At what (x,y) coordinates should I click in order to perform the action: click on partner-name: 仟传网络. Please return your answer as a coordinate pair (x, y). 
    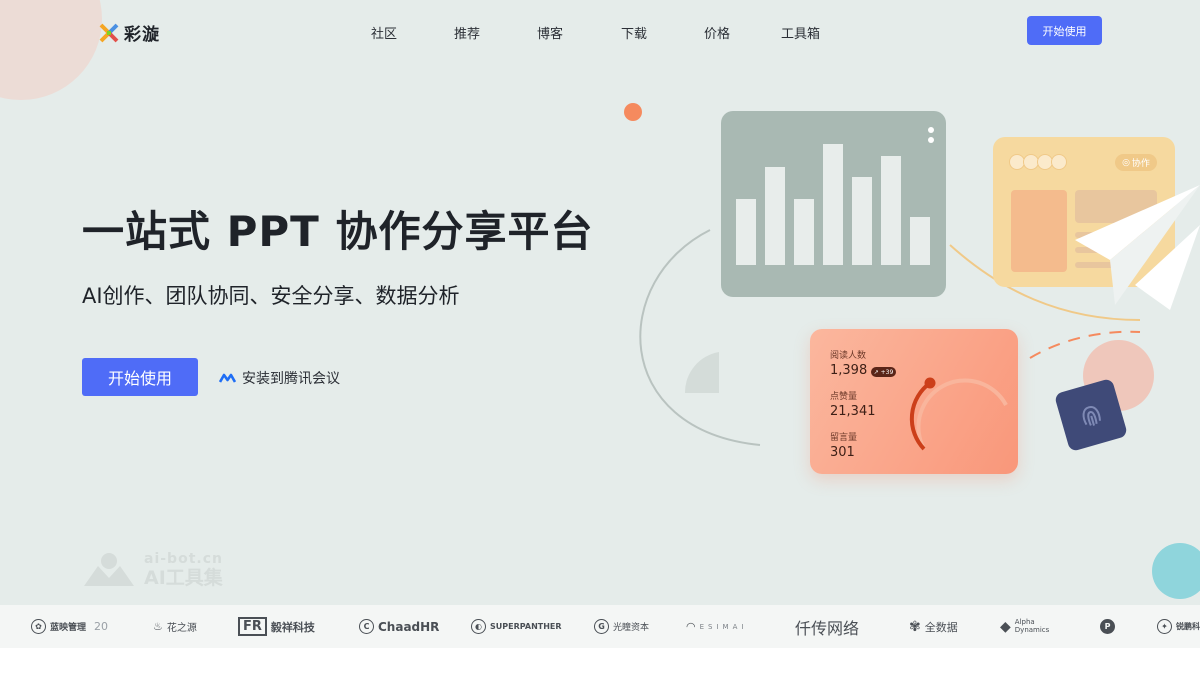
    Looking at the image, I should click on (827, 628).